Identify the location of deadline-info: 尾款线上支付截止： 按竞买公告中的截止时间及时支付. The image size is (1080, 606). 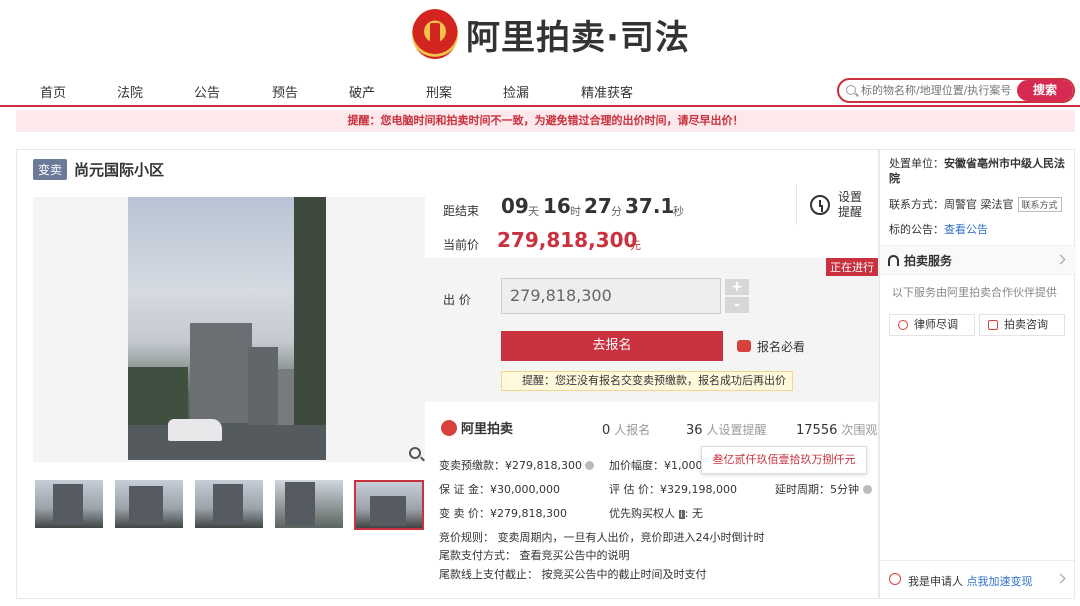
(573, 574).